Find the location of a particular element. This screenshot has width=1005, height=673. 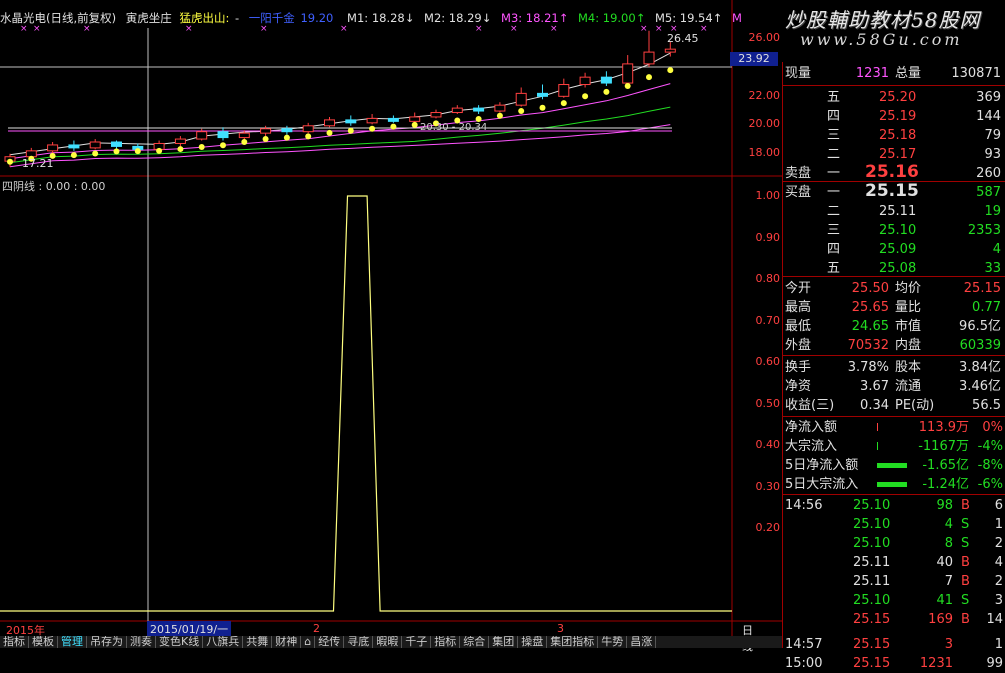

ma-2: M2: 18.29↓ is located at coordinates (458, 18).